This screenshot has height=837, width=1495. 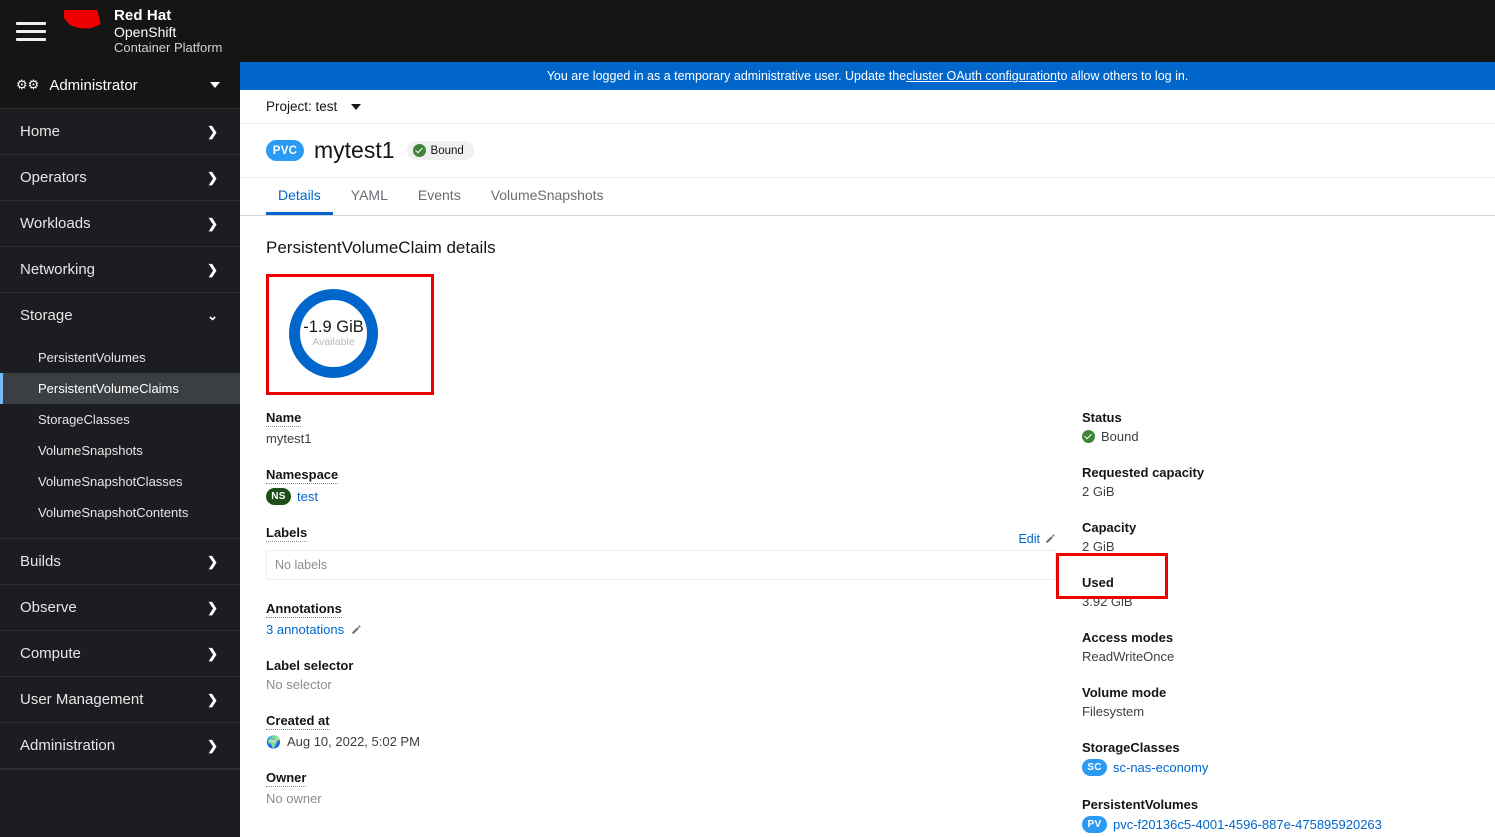 I want to click on globe-icon: 🌍, so click(x=273, y=741).